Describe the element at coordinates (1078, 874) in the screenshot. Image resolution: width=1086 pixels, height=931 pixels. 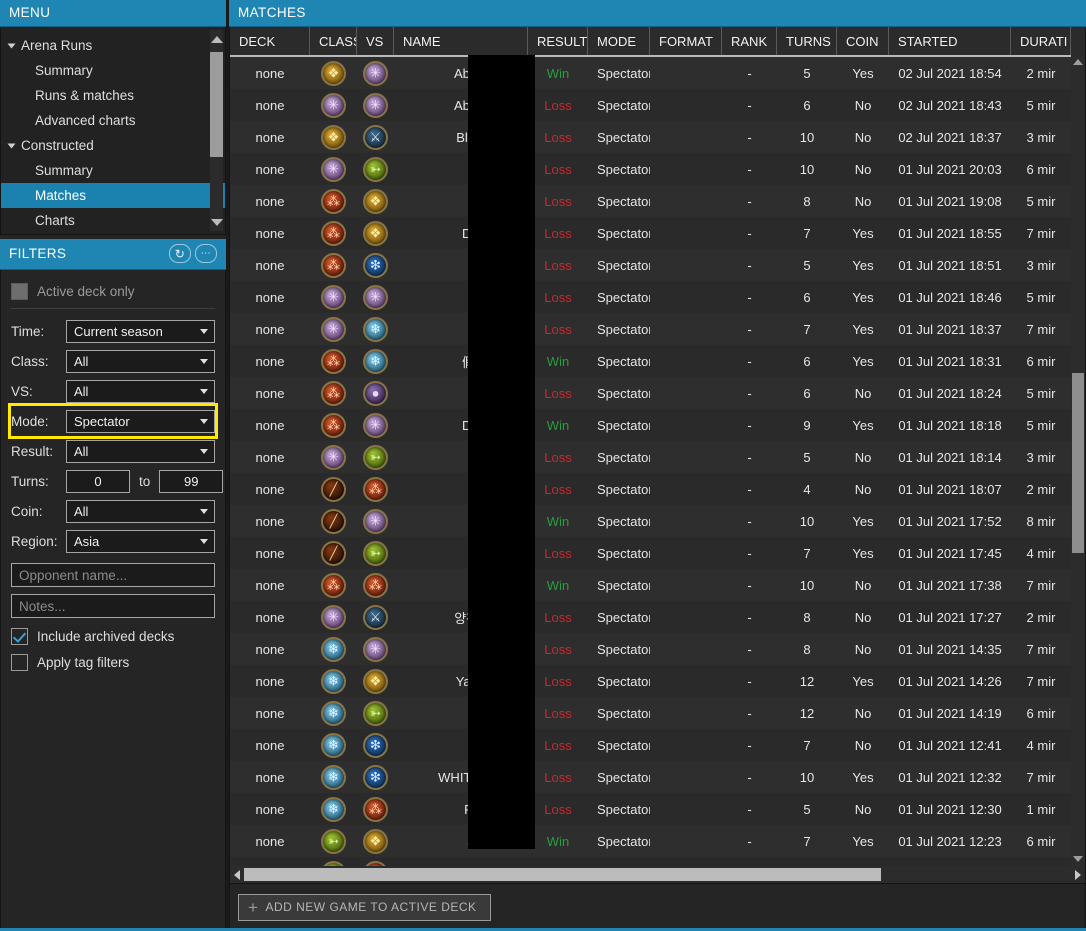
I see `matches-scroll-right-arrow` at that location.